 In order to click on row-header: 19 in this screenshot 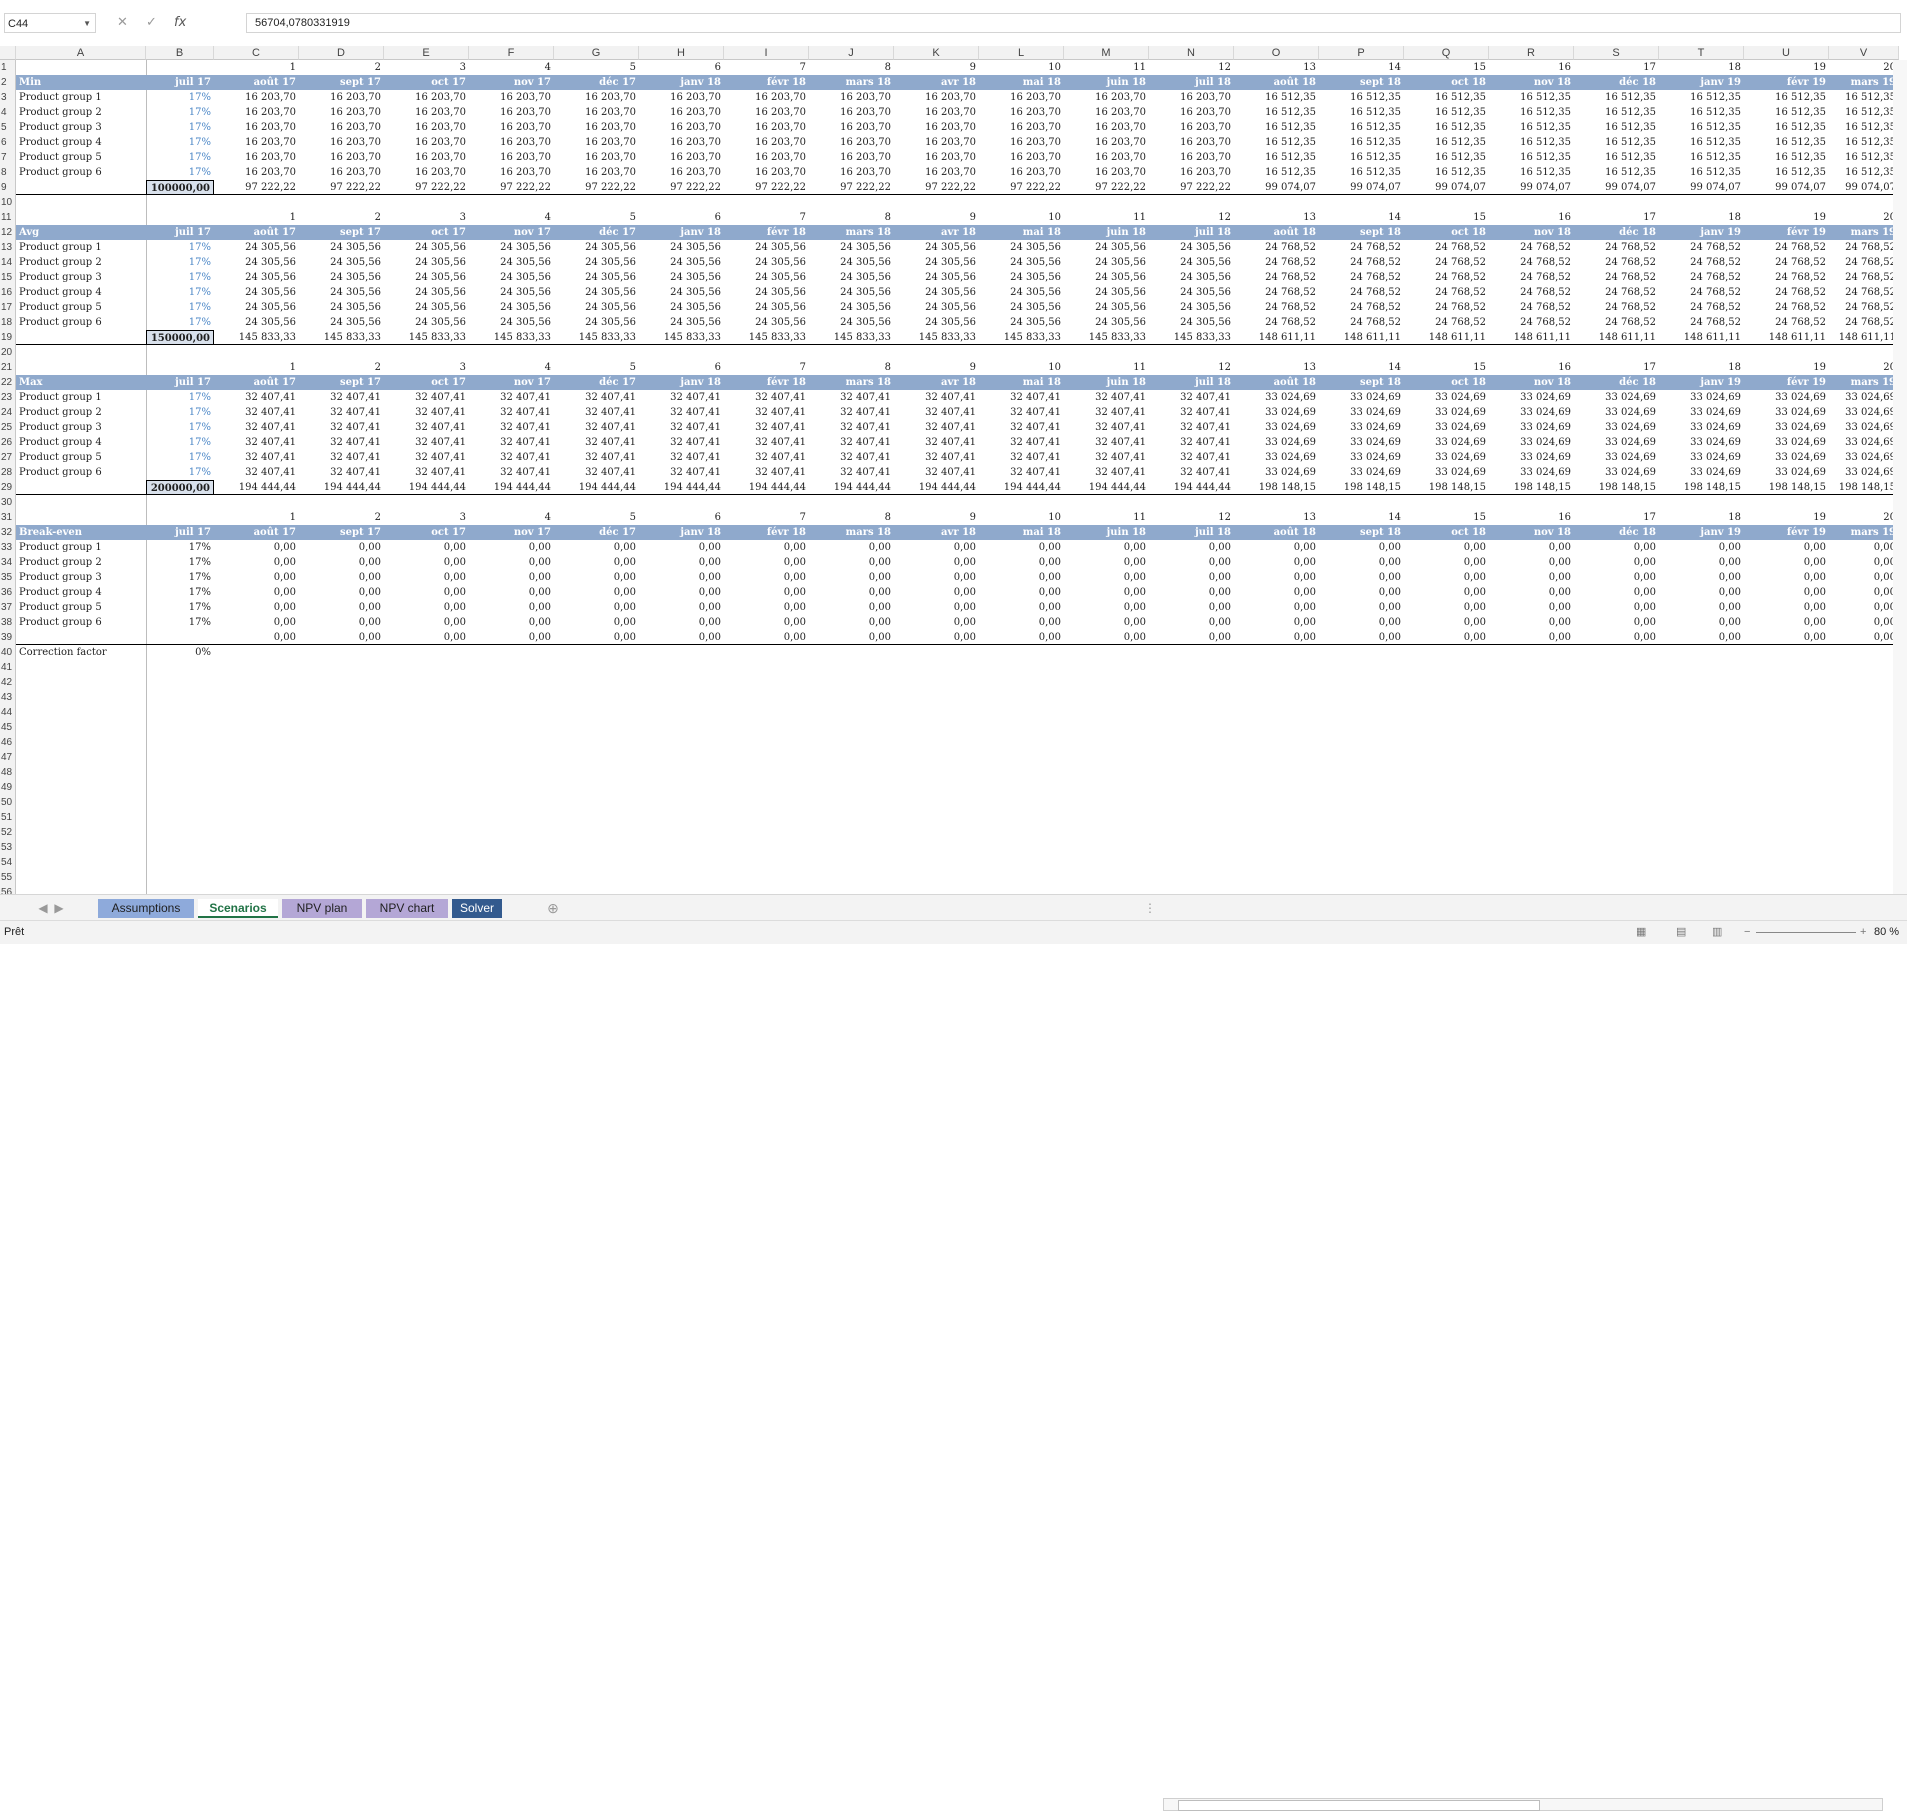, I will do `click(8, 337)`.